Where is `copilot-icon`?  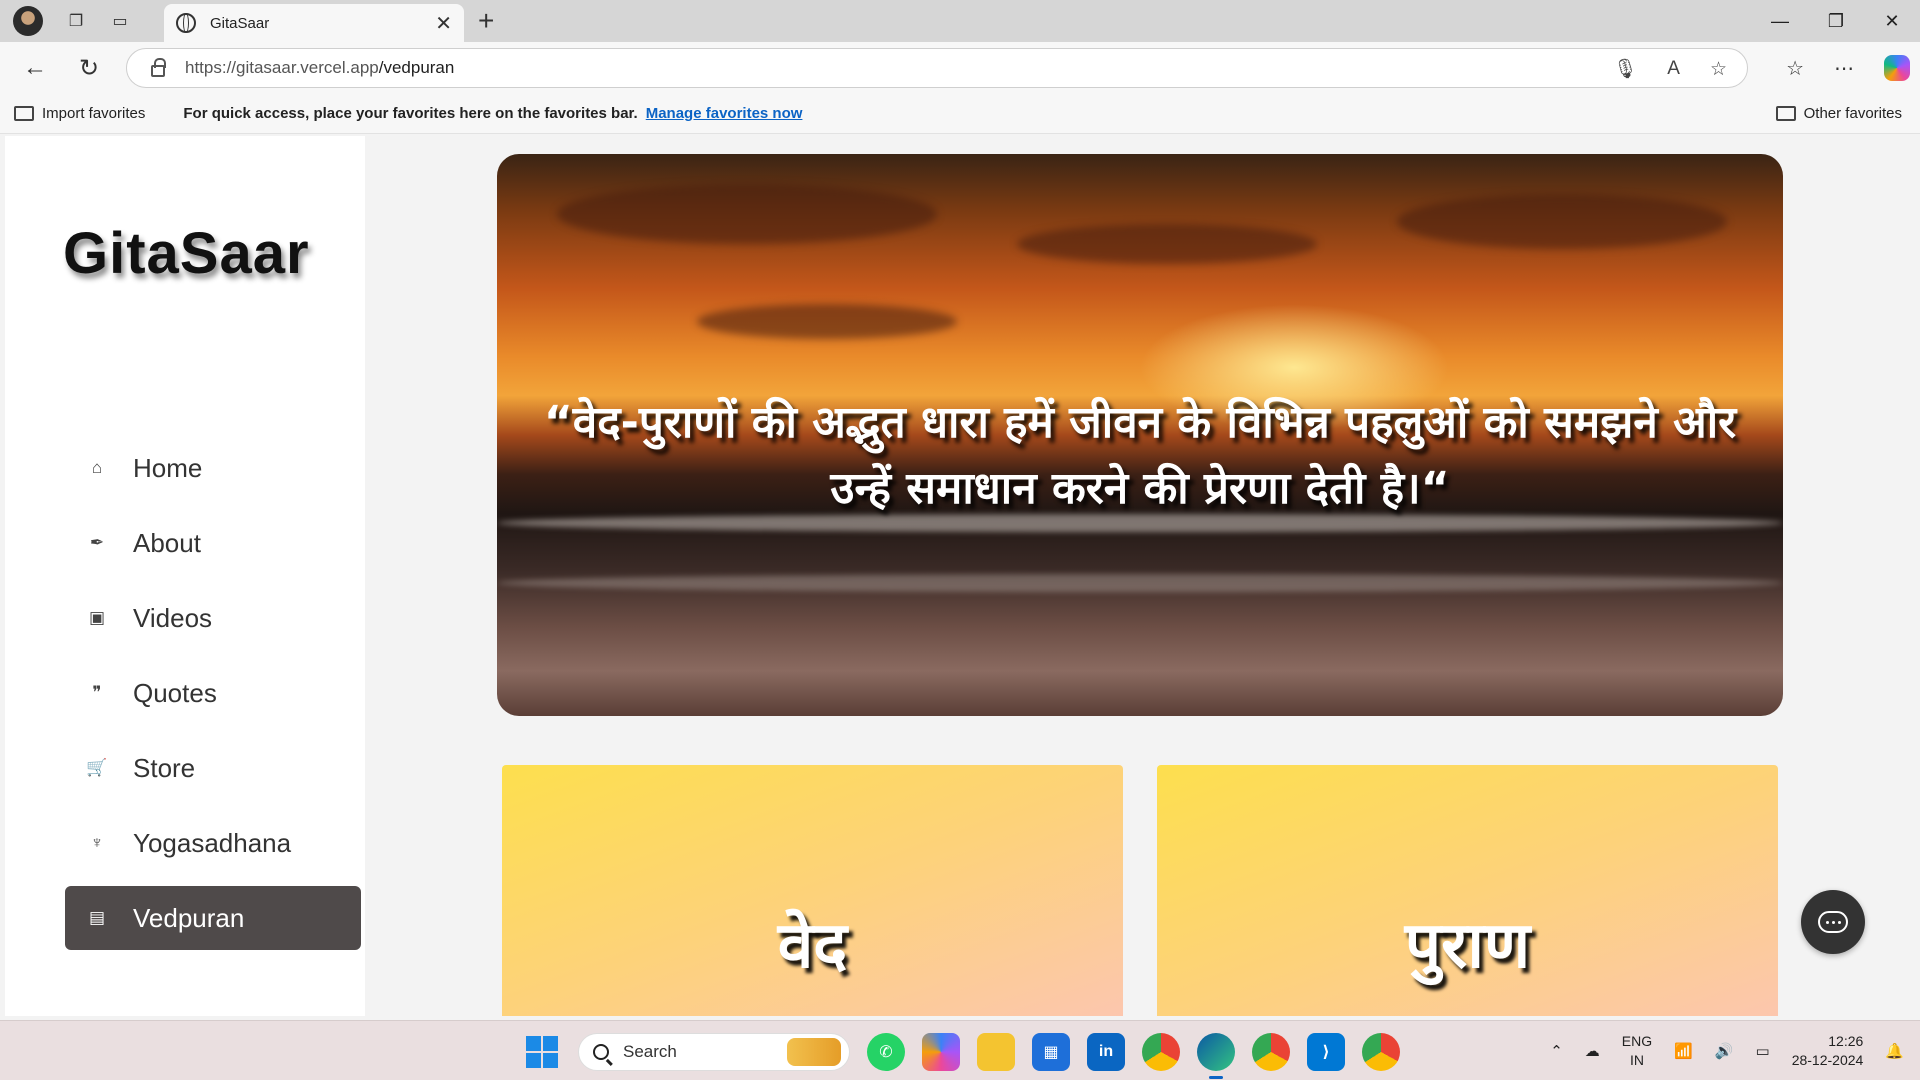
copilot-icon is located at coordinates (1897, 68).